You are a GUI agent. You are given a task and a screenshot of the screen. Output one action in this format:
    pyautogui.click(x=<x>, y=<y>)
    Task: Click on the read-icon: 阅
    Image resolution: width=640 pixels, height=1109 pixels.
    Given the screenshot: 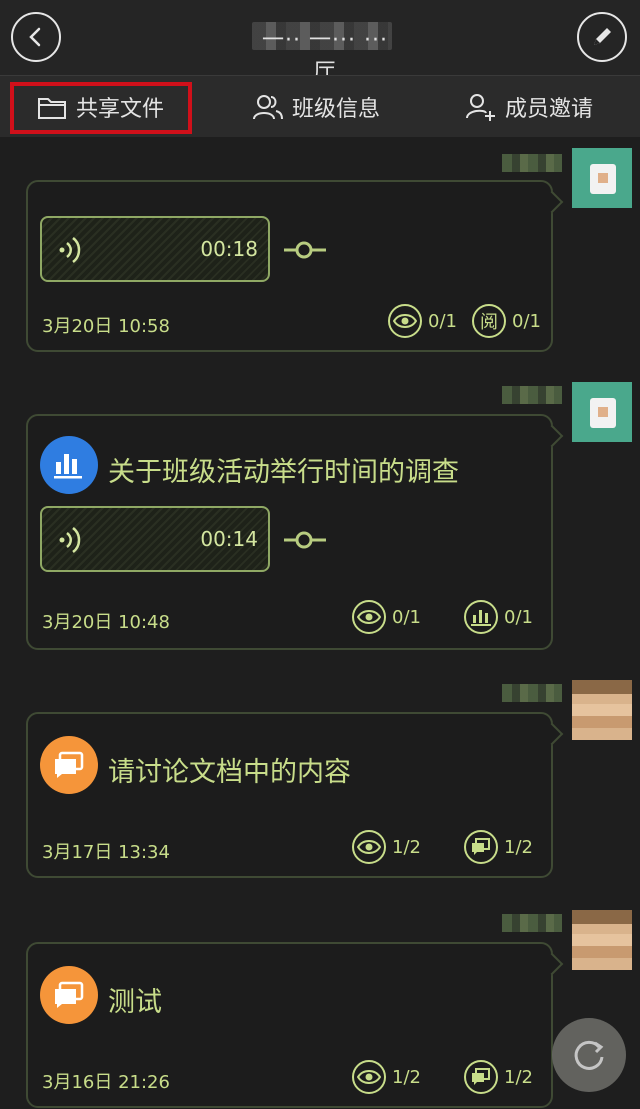 What is the action you would take?
    pyautogui.click(x=489, y=321)
    